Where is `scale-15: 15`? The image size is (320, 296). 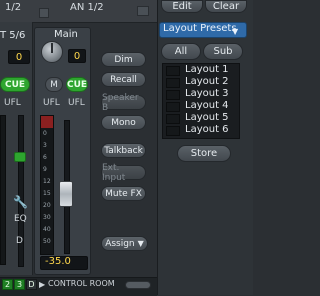 scale-15: 15 is located at coordinates (47, 193).